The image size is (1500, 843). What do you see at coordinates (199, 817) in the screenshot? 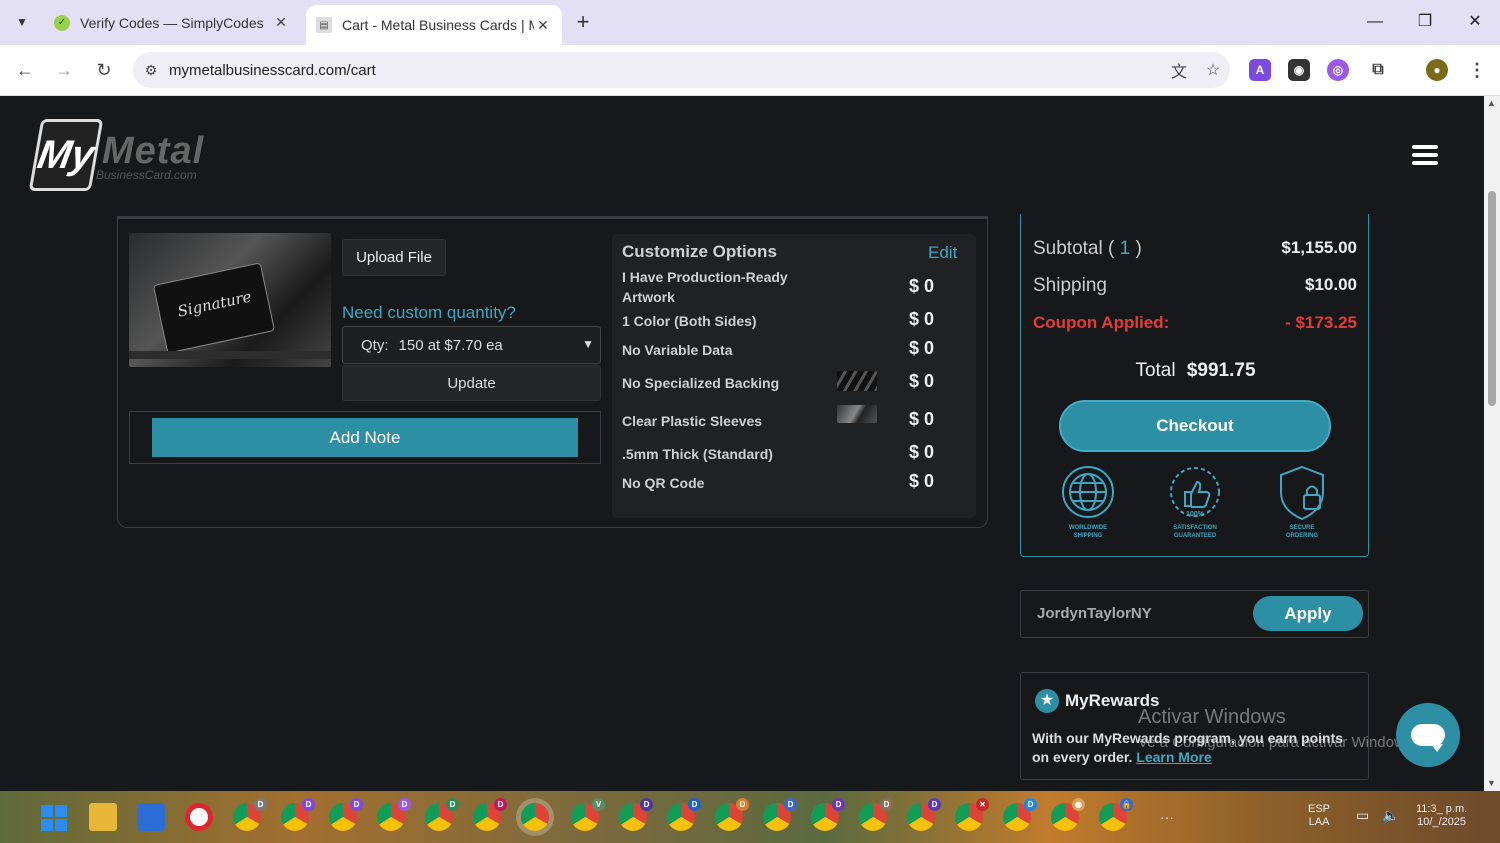
I see `opera-icon` at bounding box center [199, 817].